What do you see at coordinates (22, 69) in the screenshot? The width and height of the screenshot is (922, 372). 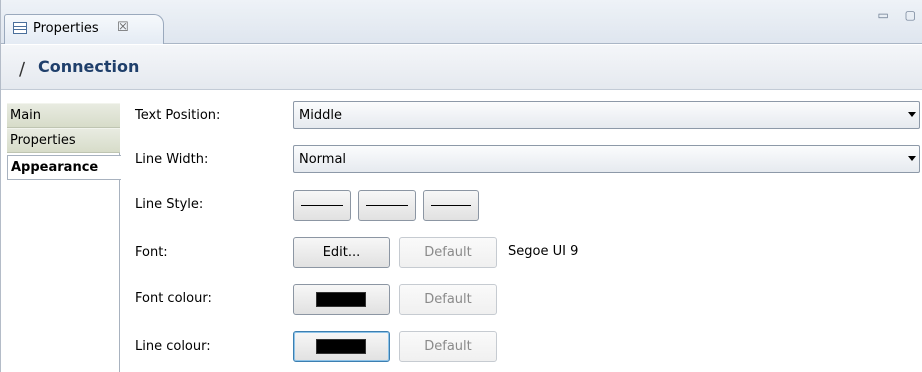 I see `connection-line-icon: ∕` at bounding box center [22, 69].